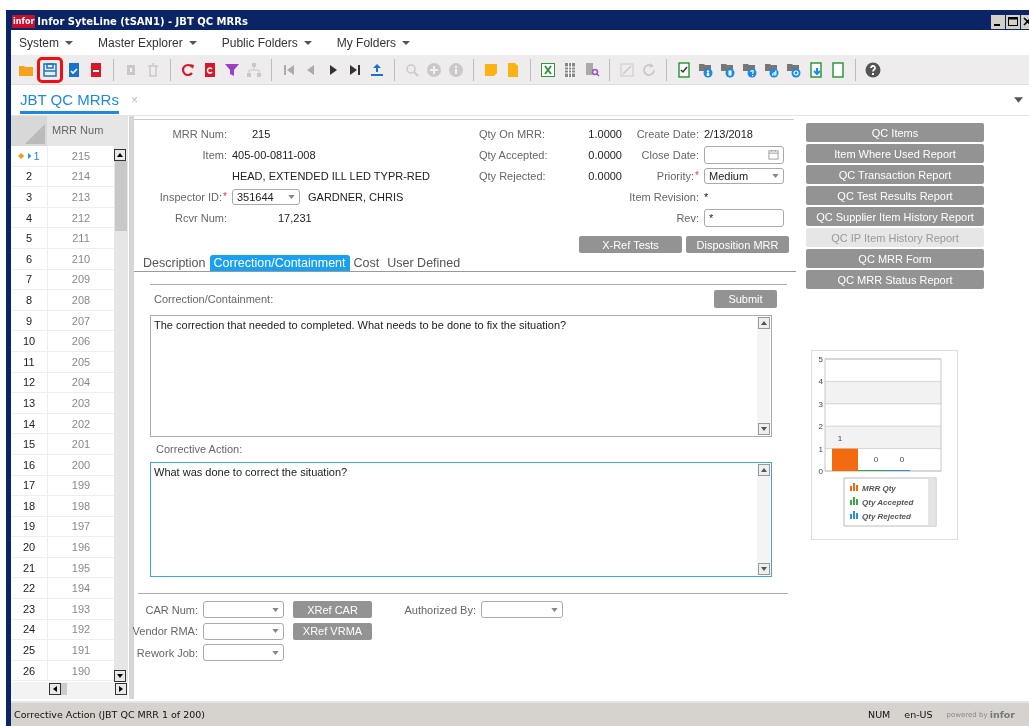 The height and width of the screenshot is (726, 1029). I want to click on row-header: 12, so click(29, 382).